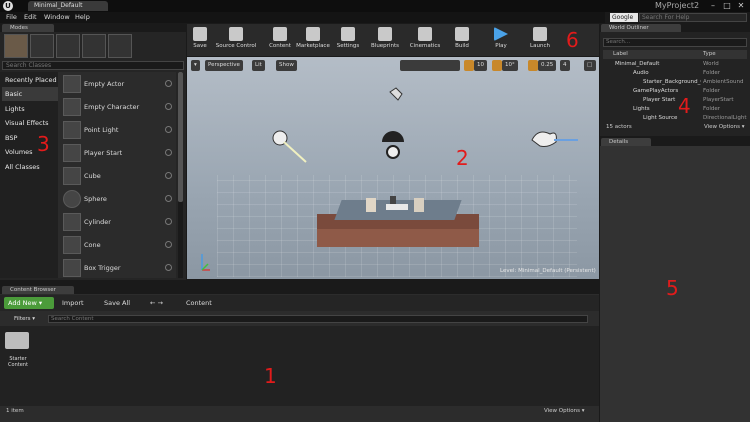  Describe the element at coordinates (195, 65) in the screenshot. I see `viewport-options-button: ▾` at that location.